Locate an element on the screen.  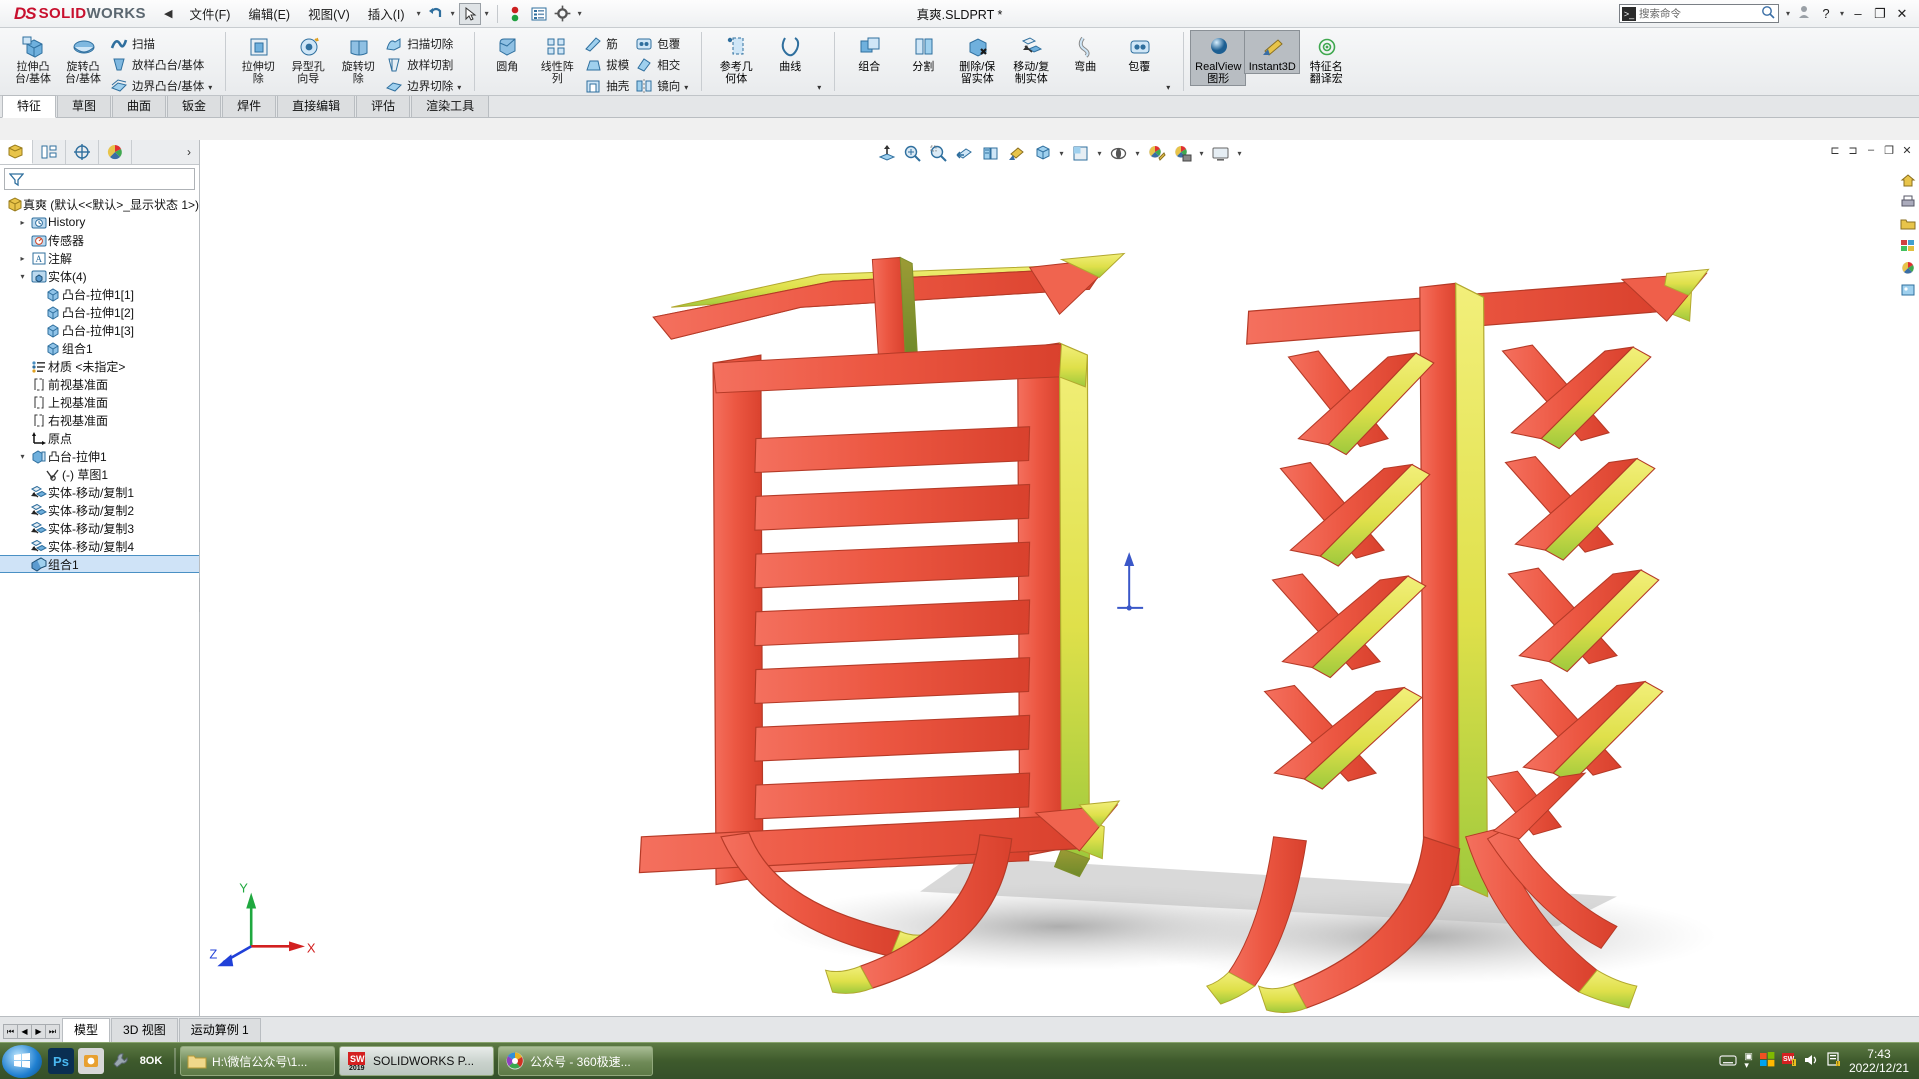
previous-view-button is located at coordinates (938, 153).